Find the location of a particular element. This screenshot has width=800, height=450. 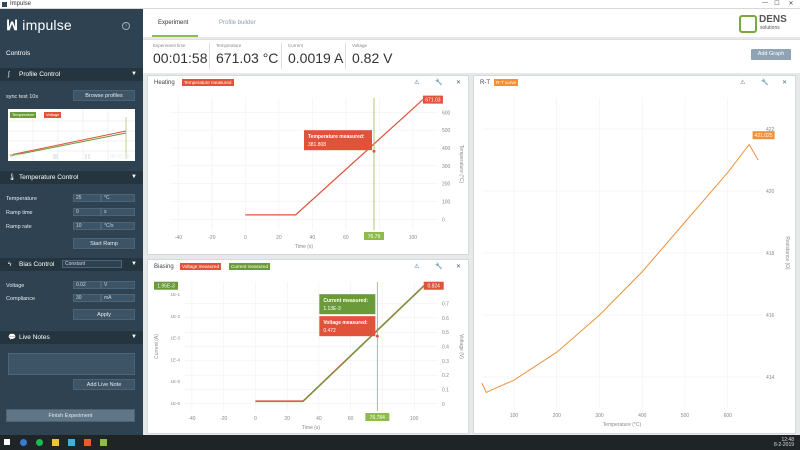

rt-panel-header: R-T R-T curve ⚠ 🔧 ✕ is located at coordinates (634, 83).